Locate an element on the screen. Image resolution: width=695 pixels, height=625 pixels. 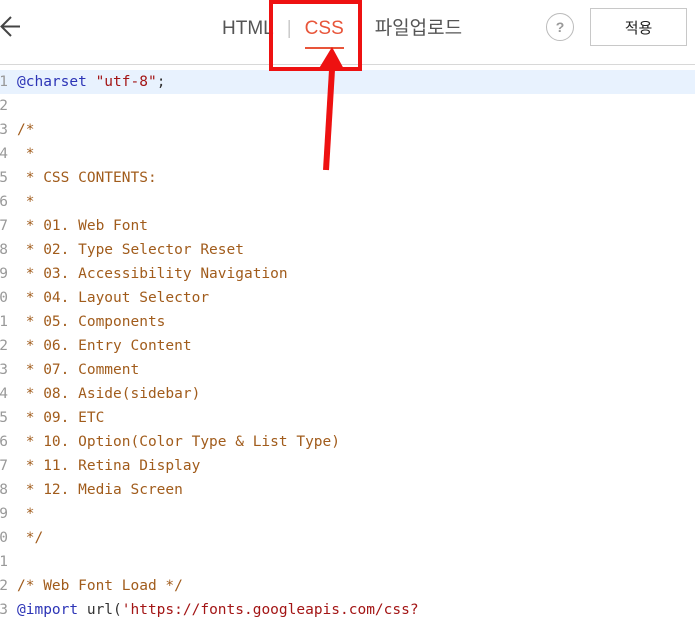
code-token: */ is located at coordinates (30, 538).